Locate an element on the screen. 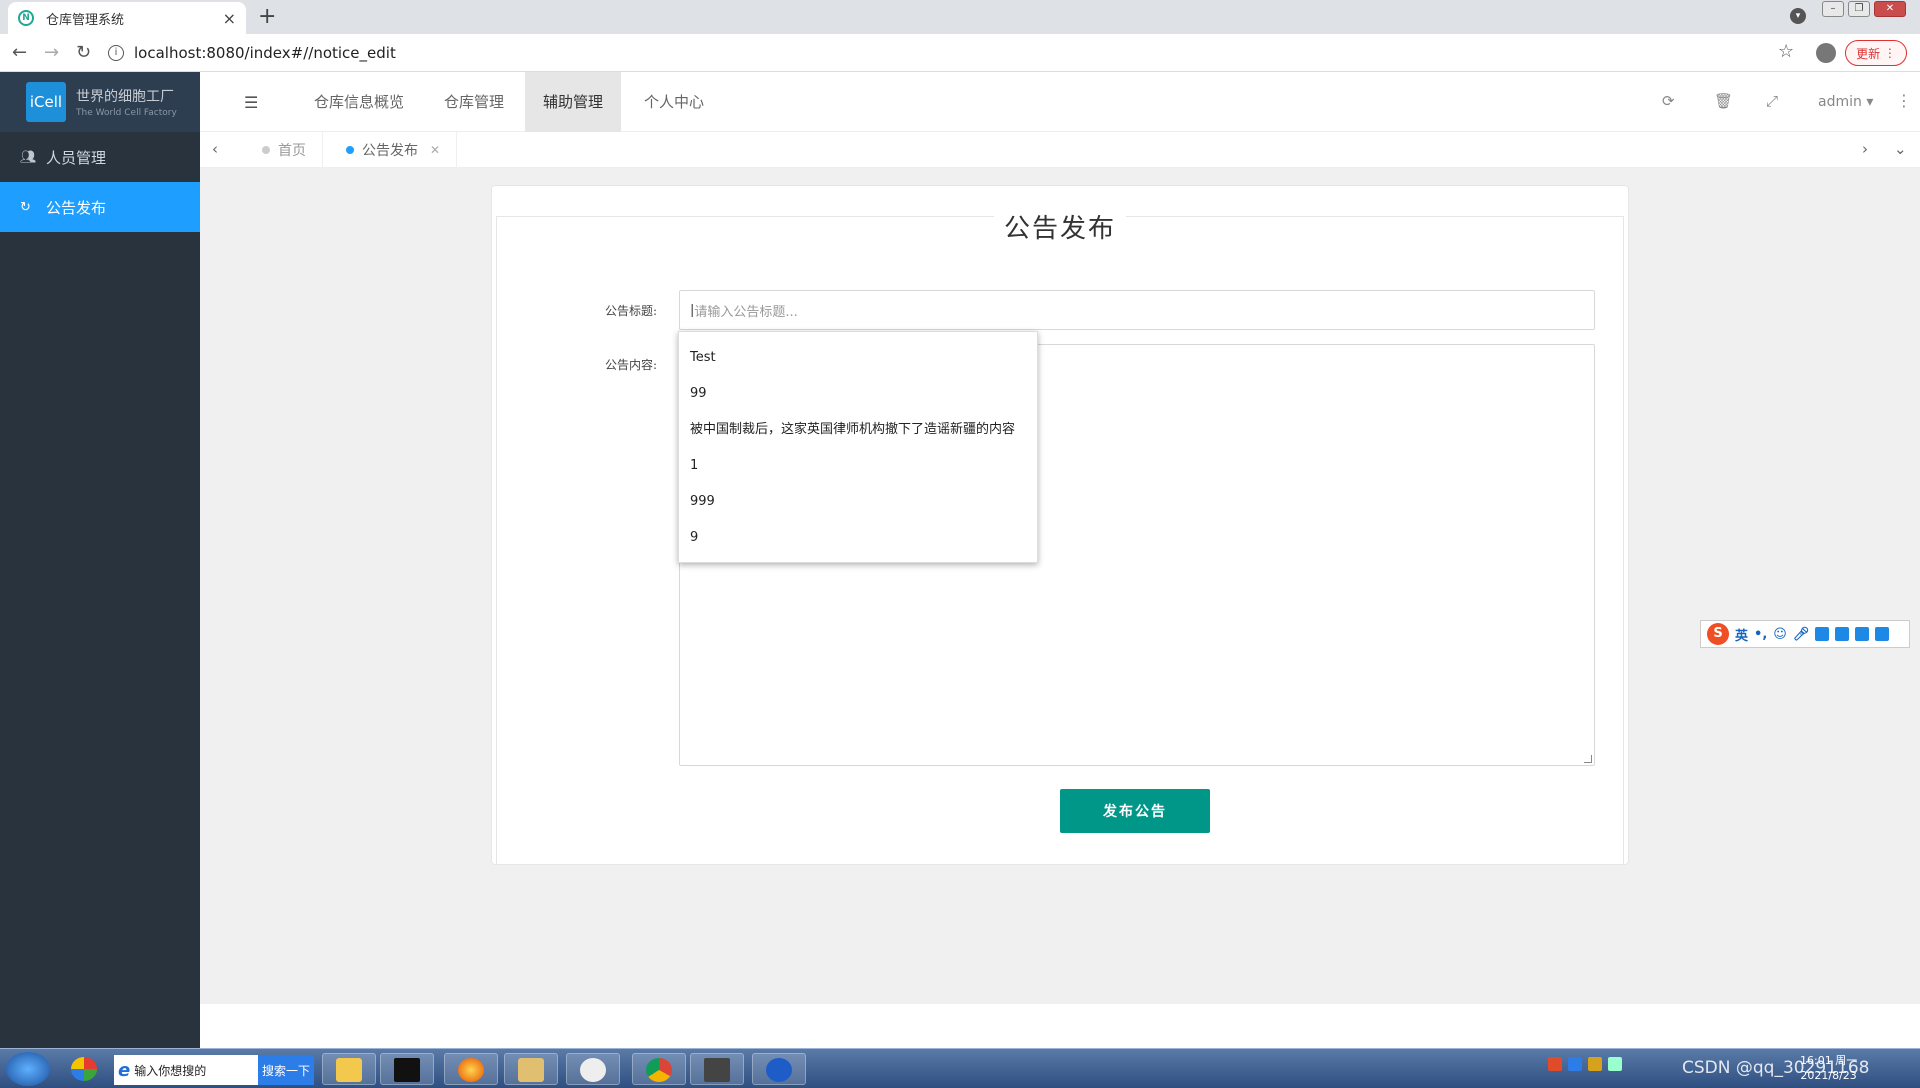  user-icon is located at coordinates (1842, 634).